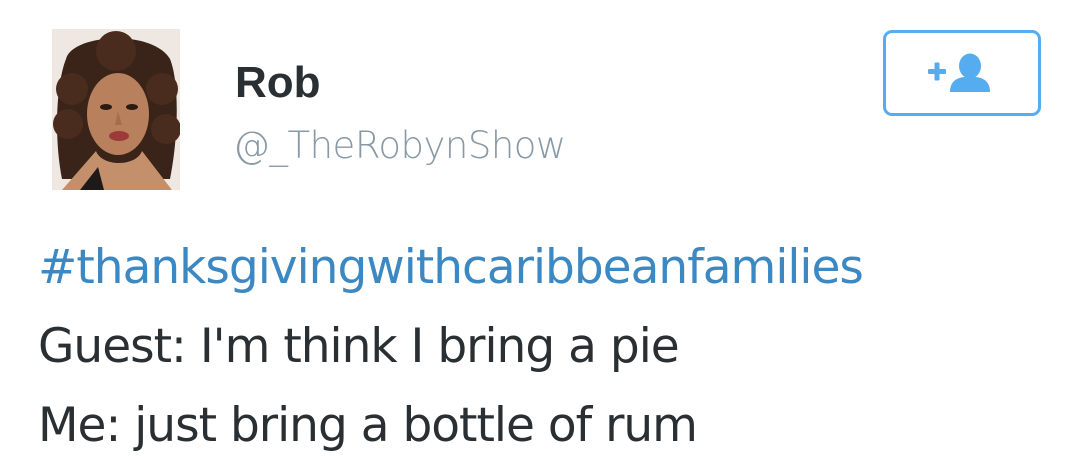 The height and width of the screenshot is (475, 1079). I want to click on avatar-photo, so click(116, 109).